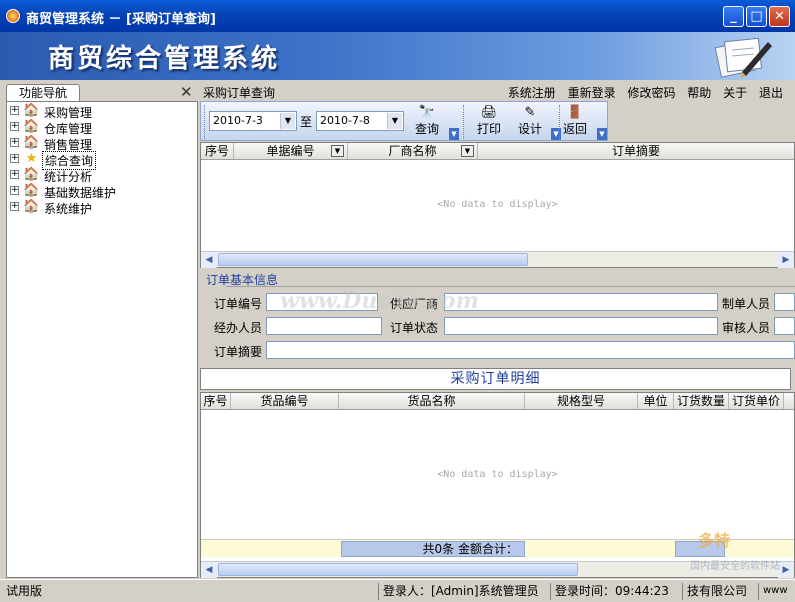  What do you see at coordinates (345, 120) in the screenshot?
I see `date-to-value: 2010-7-8` at bounding box center [345, 120].